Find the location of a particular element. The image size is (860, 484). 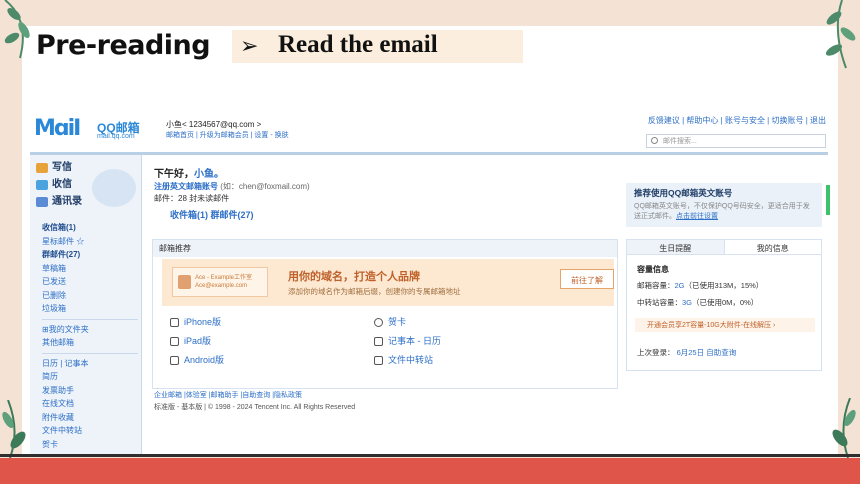

mail-capacity: 邮箱容量：2G（已使用313M，15%） is located at coordinates (700, 285).